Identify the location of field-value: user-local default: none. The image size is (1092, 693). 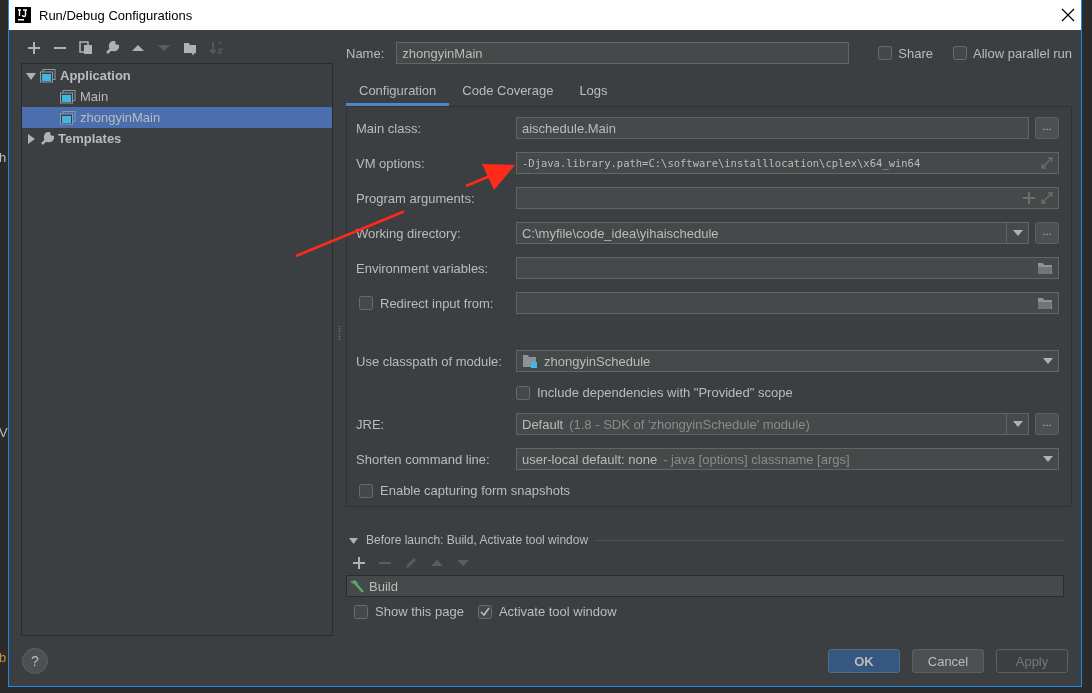
(590, 459).